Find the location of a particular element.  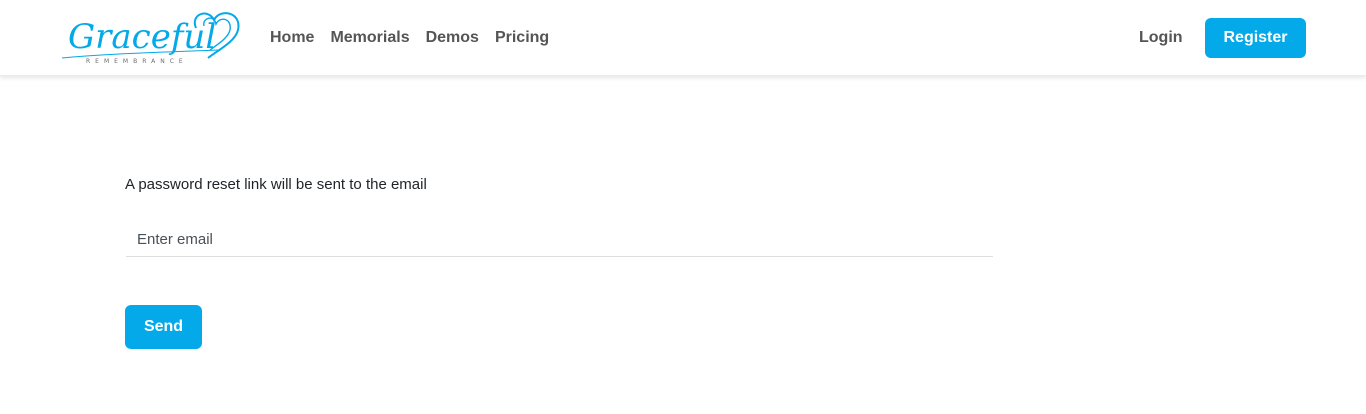

nav-link-home: Home is located at coordinates (292, 38).